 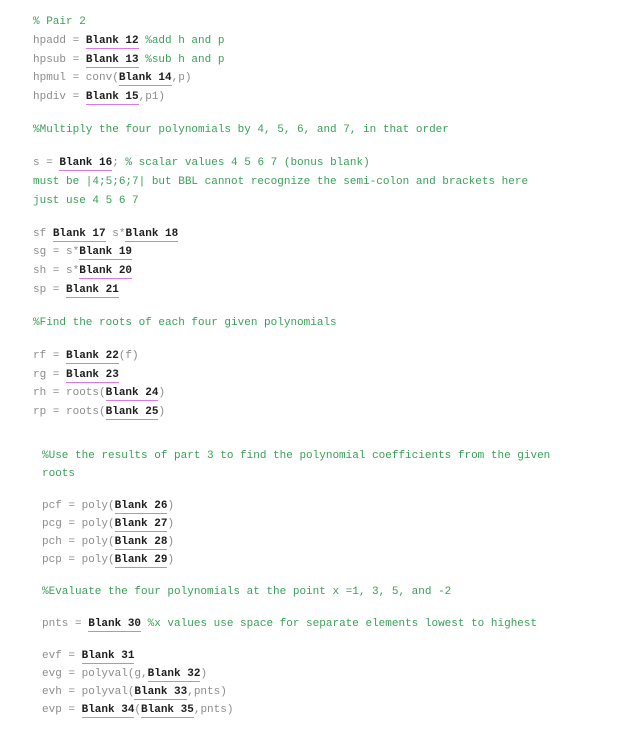 I want to click on code-line: pcg = poly(Blank 27), so click(x=108, y=524).